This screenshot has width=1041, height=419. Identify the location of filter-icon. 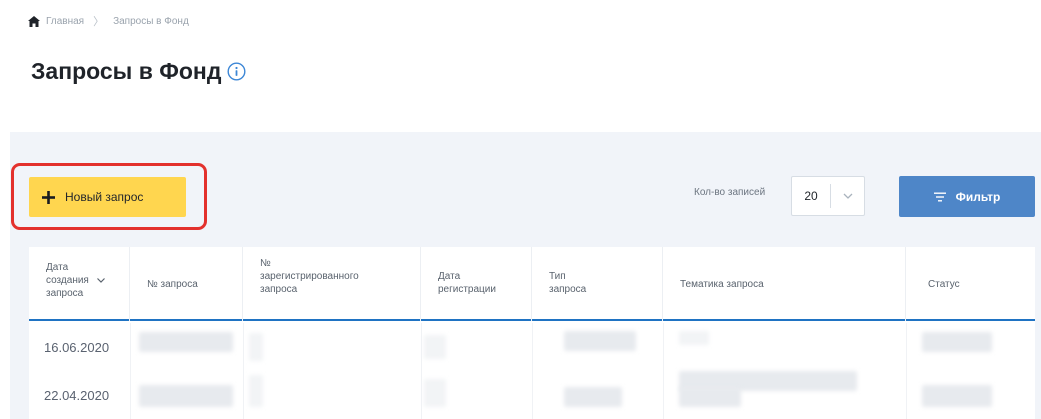
(939, 196).